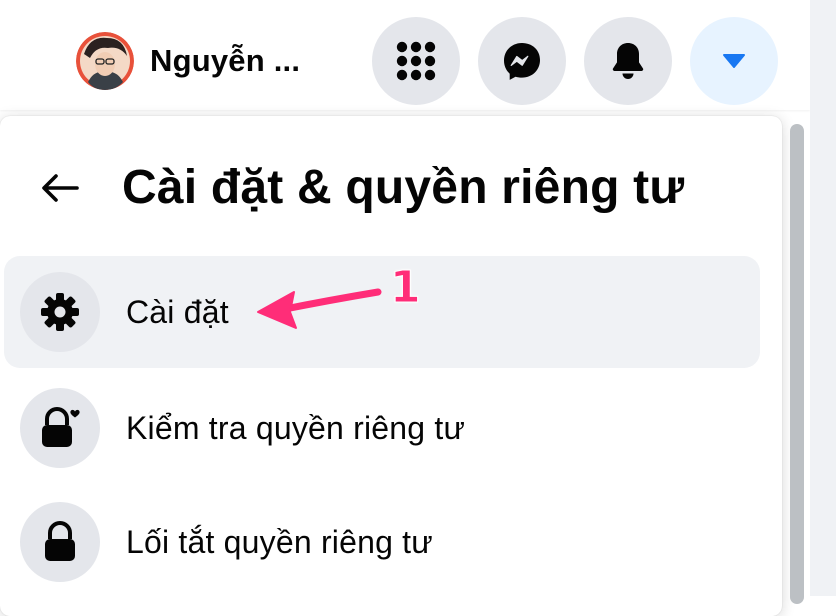 This screenshot has width=836, height=616. I want to click on menu-icon-settings, so click(60, 312).